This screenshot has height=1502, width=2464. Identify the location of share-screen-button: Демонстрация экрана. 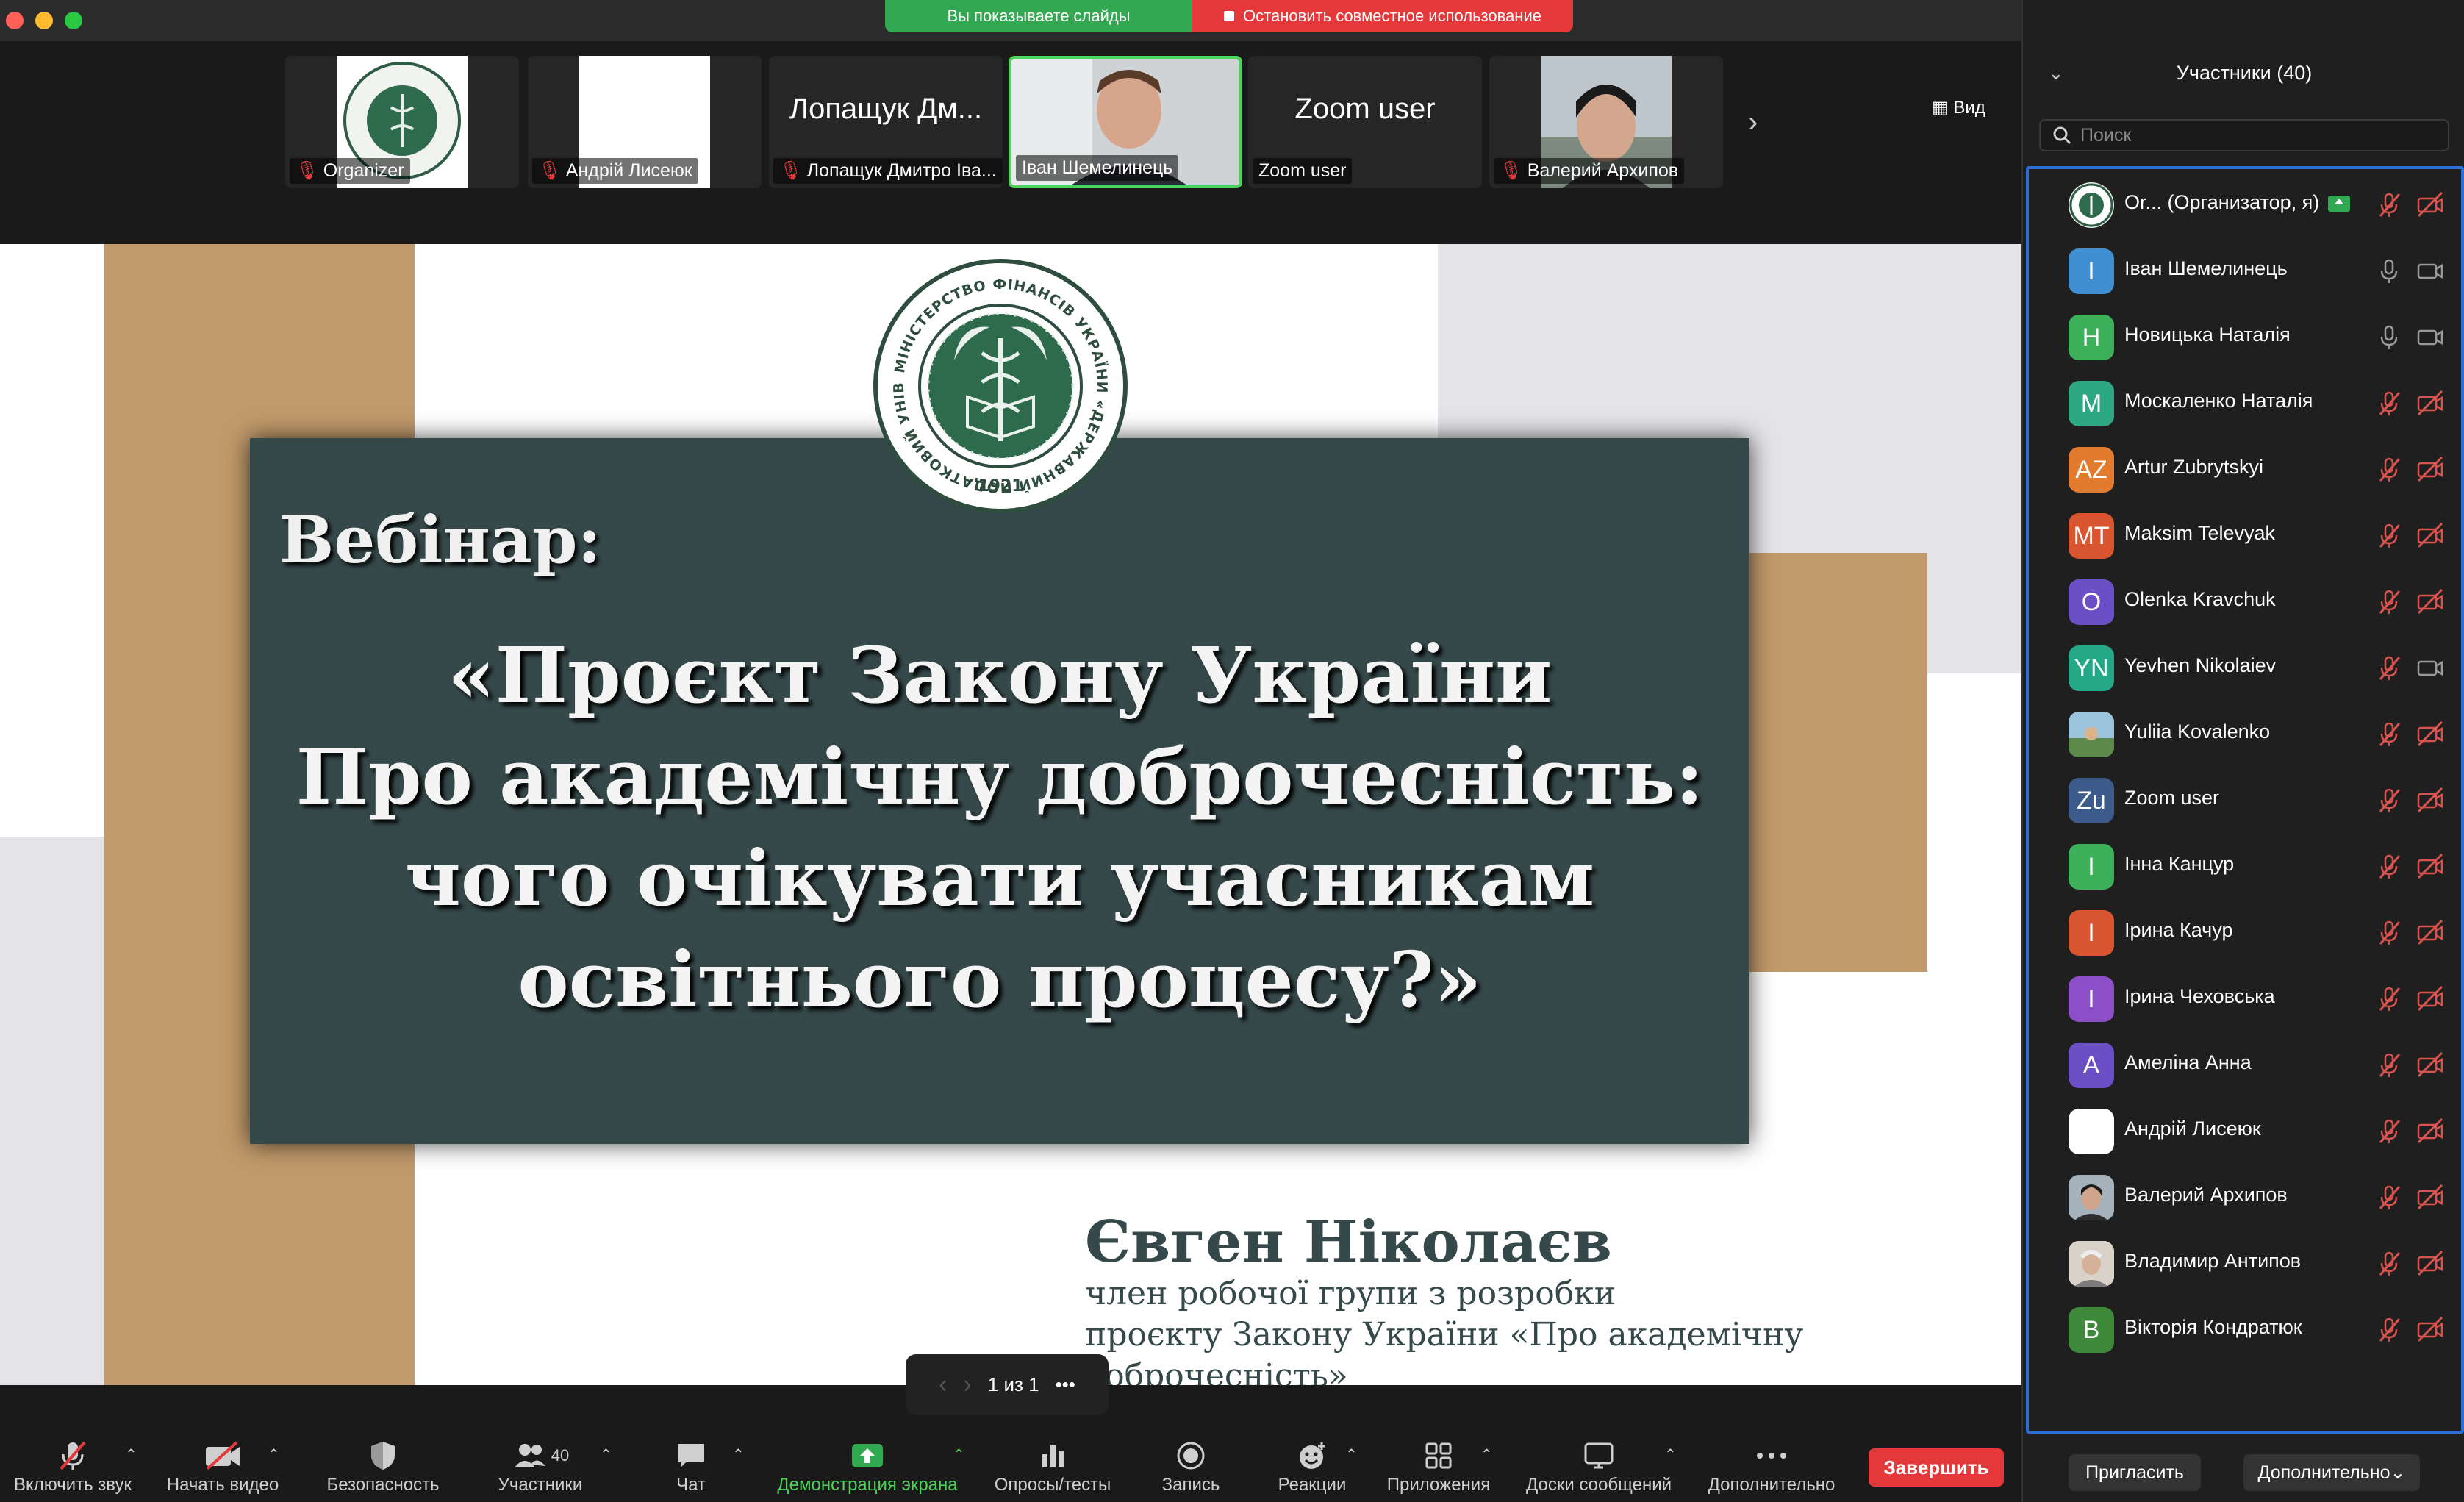
(867, 1466).